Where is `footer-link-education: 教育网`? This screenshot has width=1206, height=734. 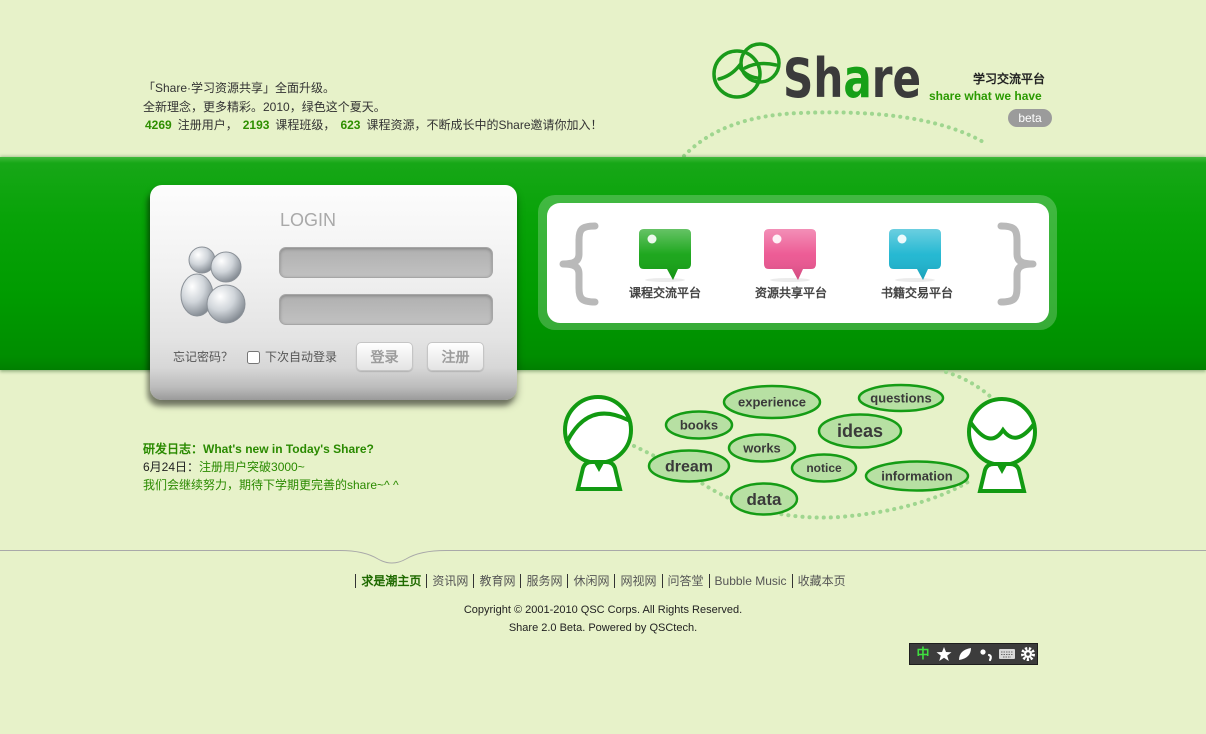 footer-link-education: 教育网 is located at coordinates (496, 581).